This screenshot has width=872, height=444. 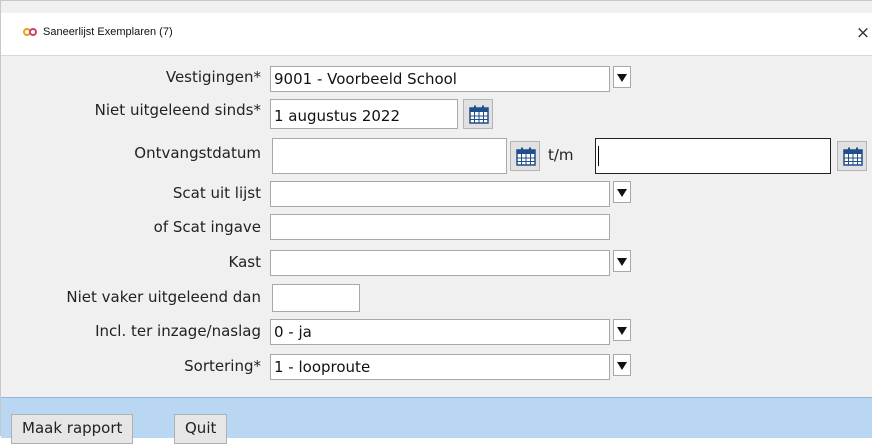 What do you see at coordinates (440, 194) in the screenshot?
I see `scat-uit-lijst-select` at bounding box center [440, 194].